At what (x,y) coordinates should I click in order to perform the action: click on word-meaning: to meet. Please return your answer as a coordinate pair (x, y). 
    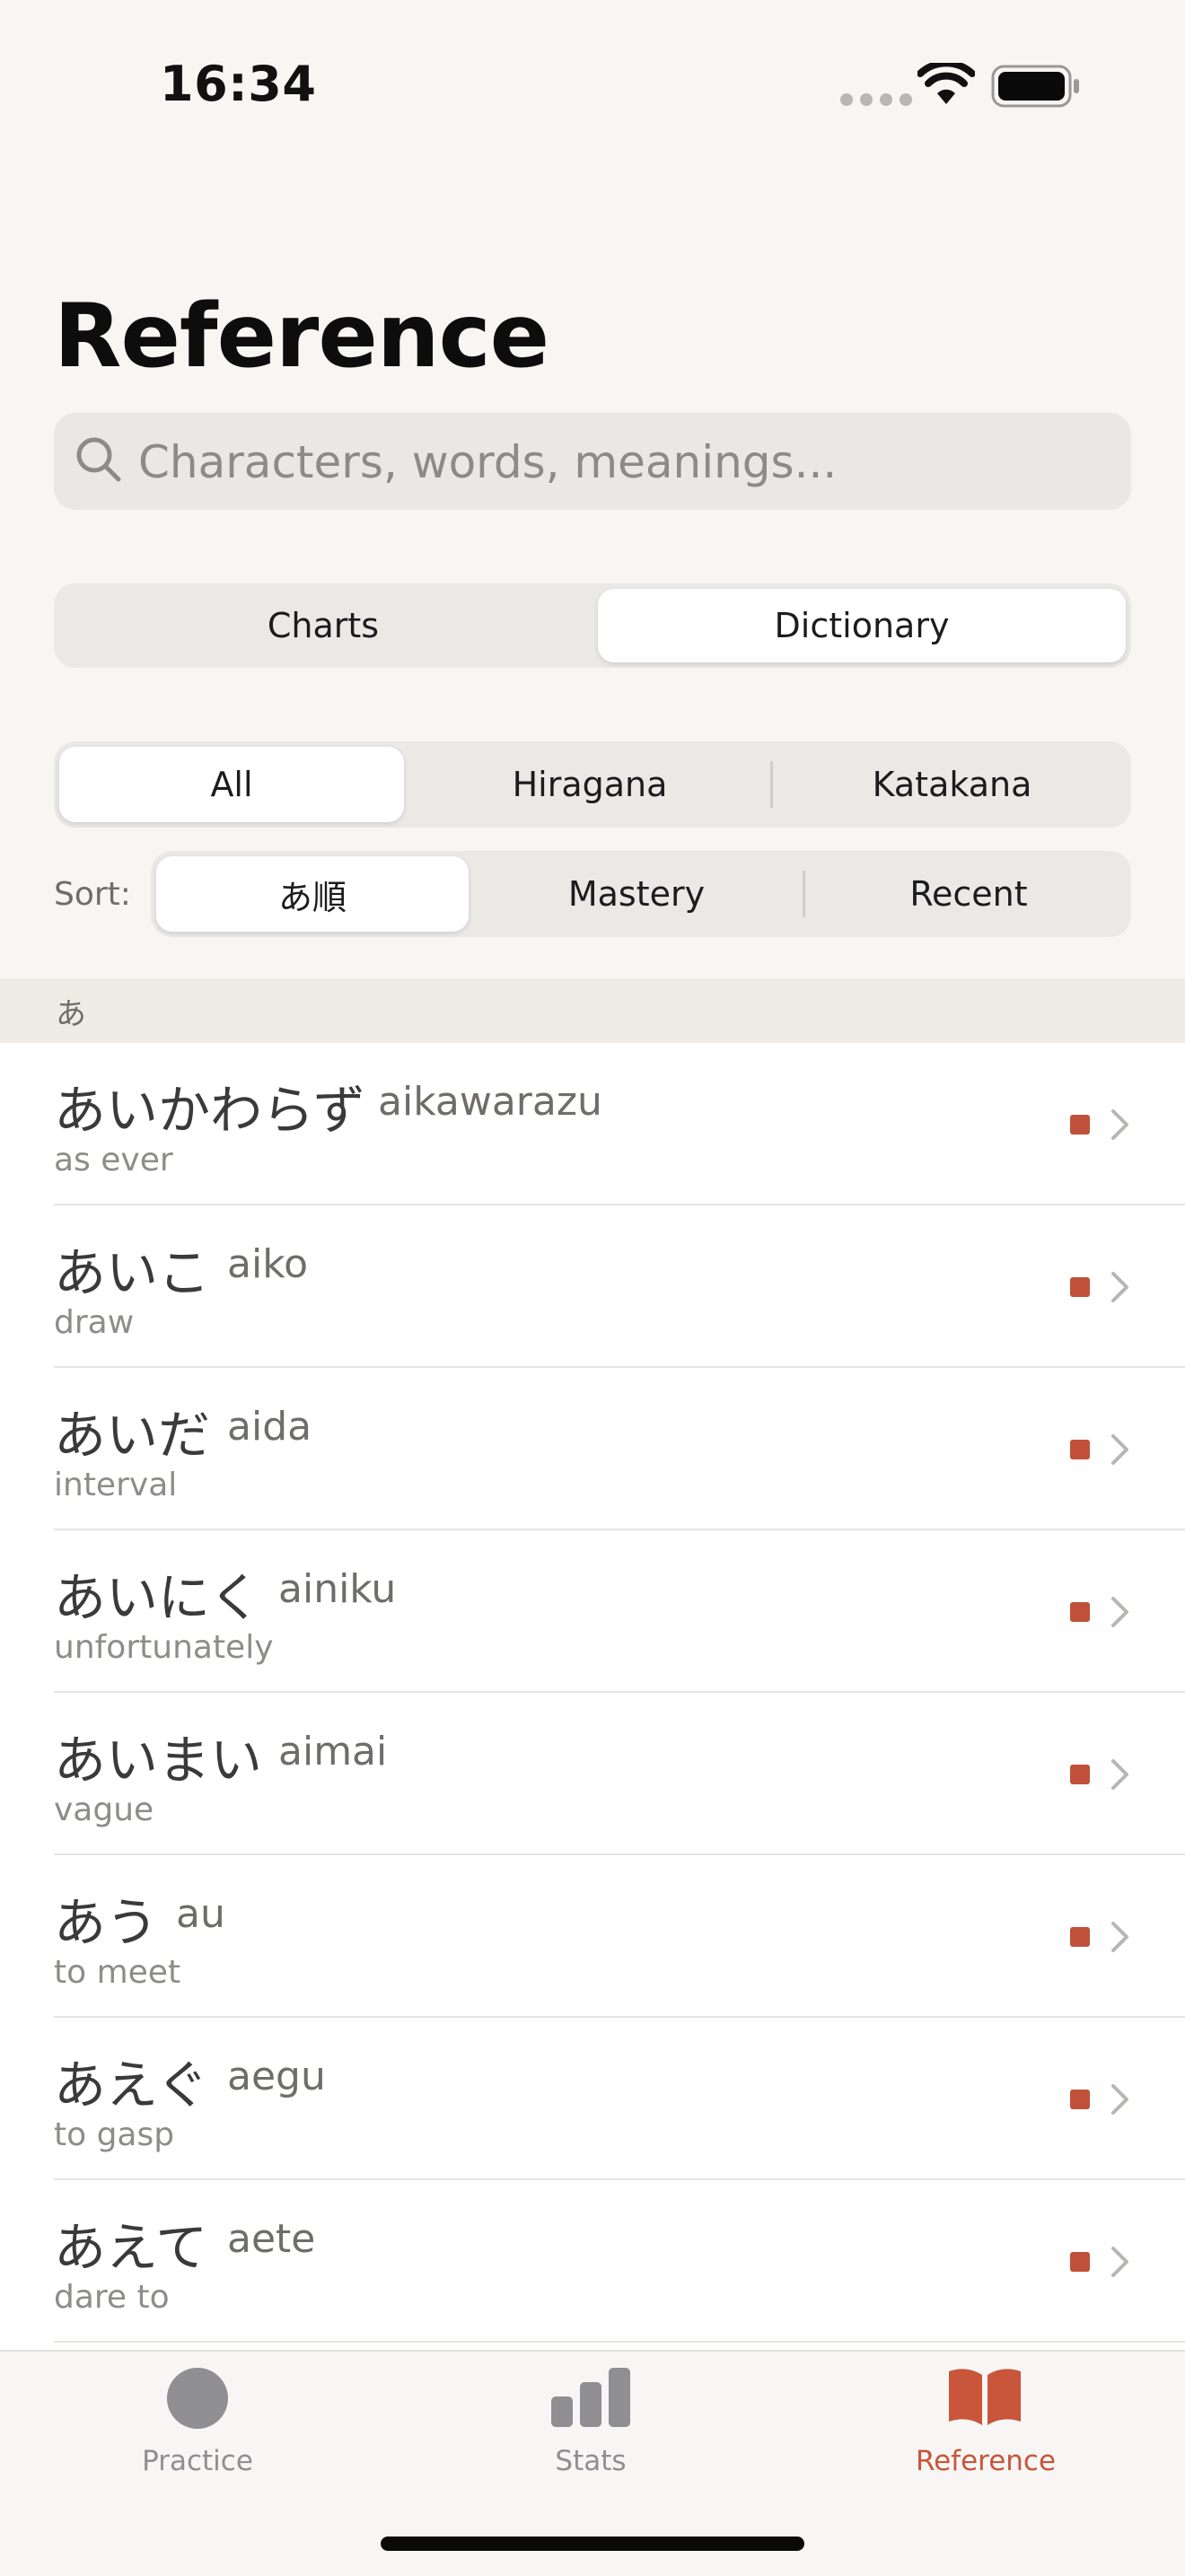
    Looking at the image, I should click on (117, 1972).